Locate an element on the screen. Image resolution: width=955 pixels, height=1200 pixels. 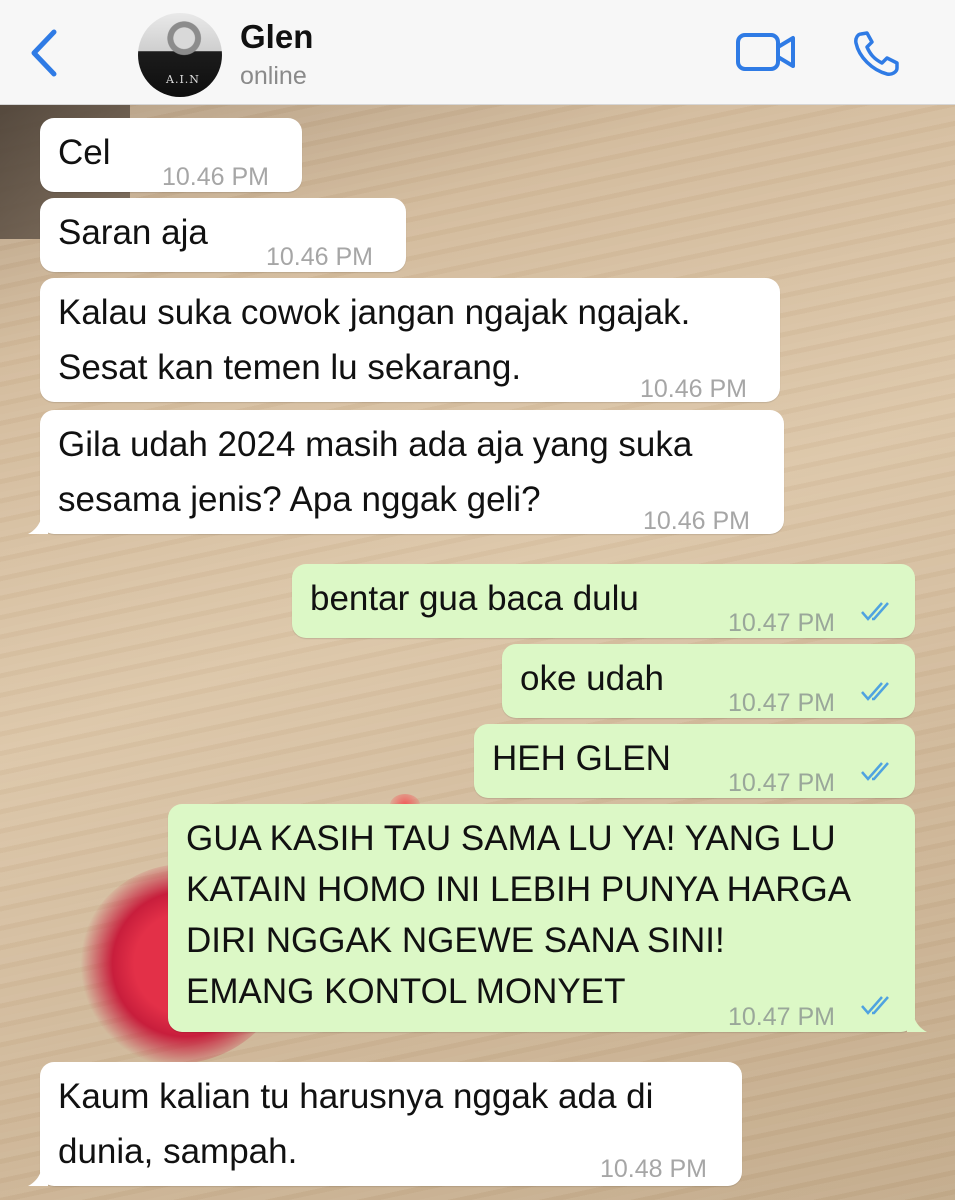
contact-name: Glen is located at coordinates (276, 37).